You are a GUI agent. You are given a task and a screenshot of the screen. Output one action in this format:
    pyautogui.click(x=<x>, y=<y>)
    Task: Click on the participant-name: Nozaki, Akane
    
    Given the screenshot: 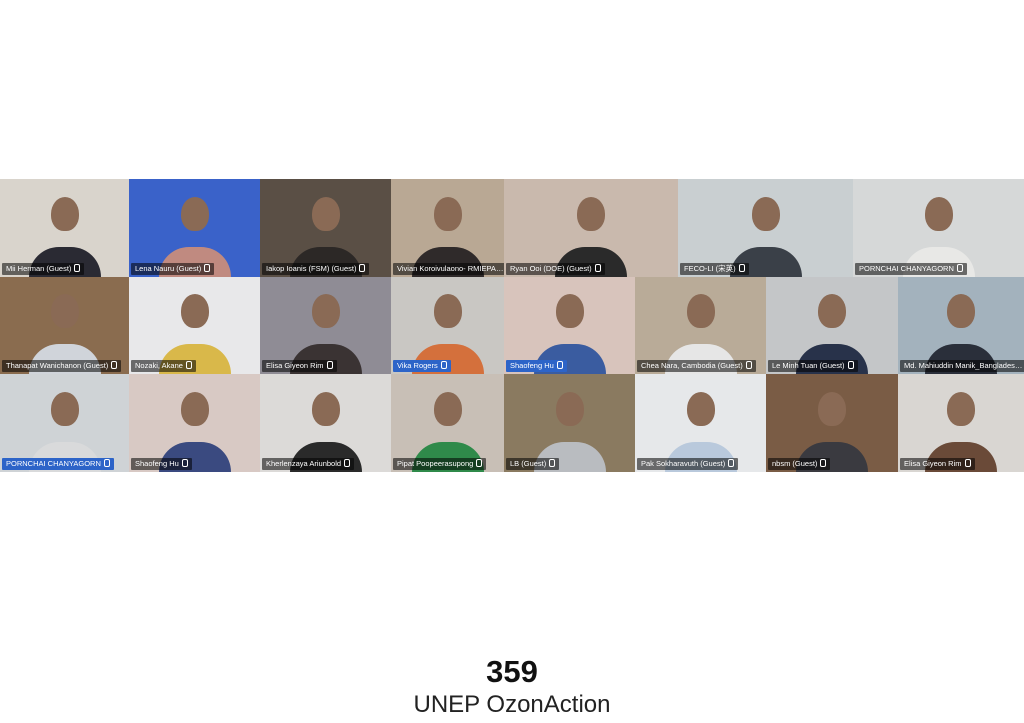 What is the action you would take?
    pyautogui.click(x=159, y=365)
    